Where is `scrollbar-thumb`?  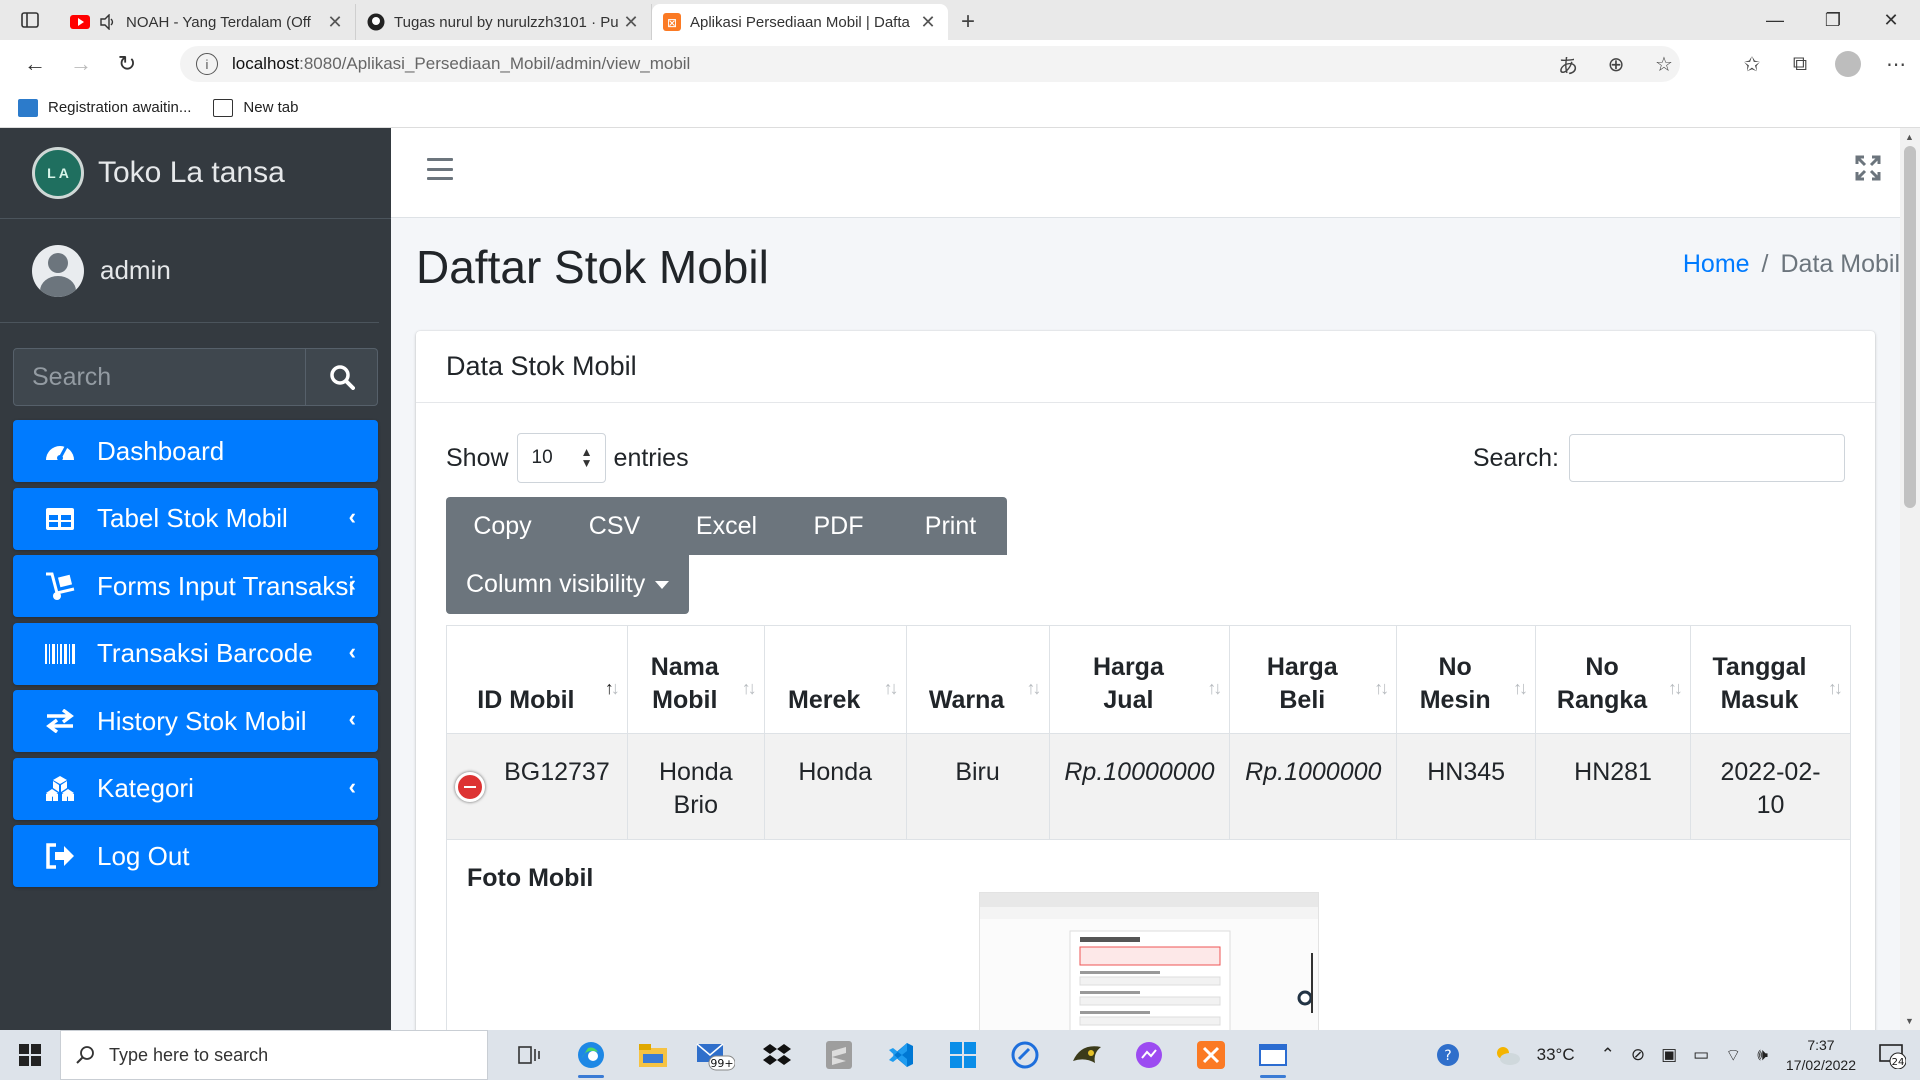
scrollbar-thumb is located at coordinates (1910, 327).